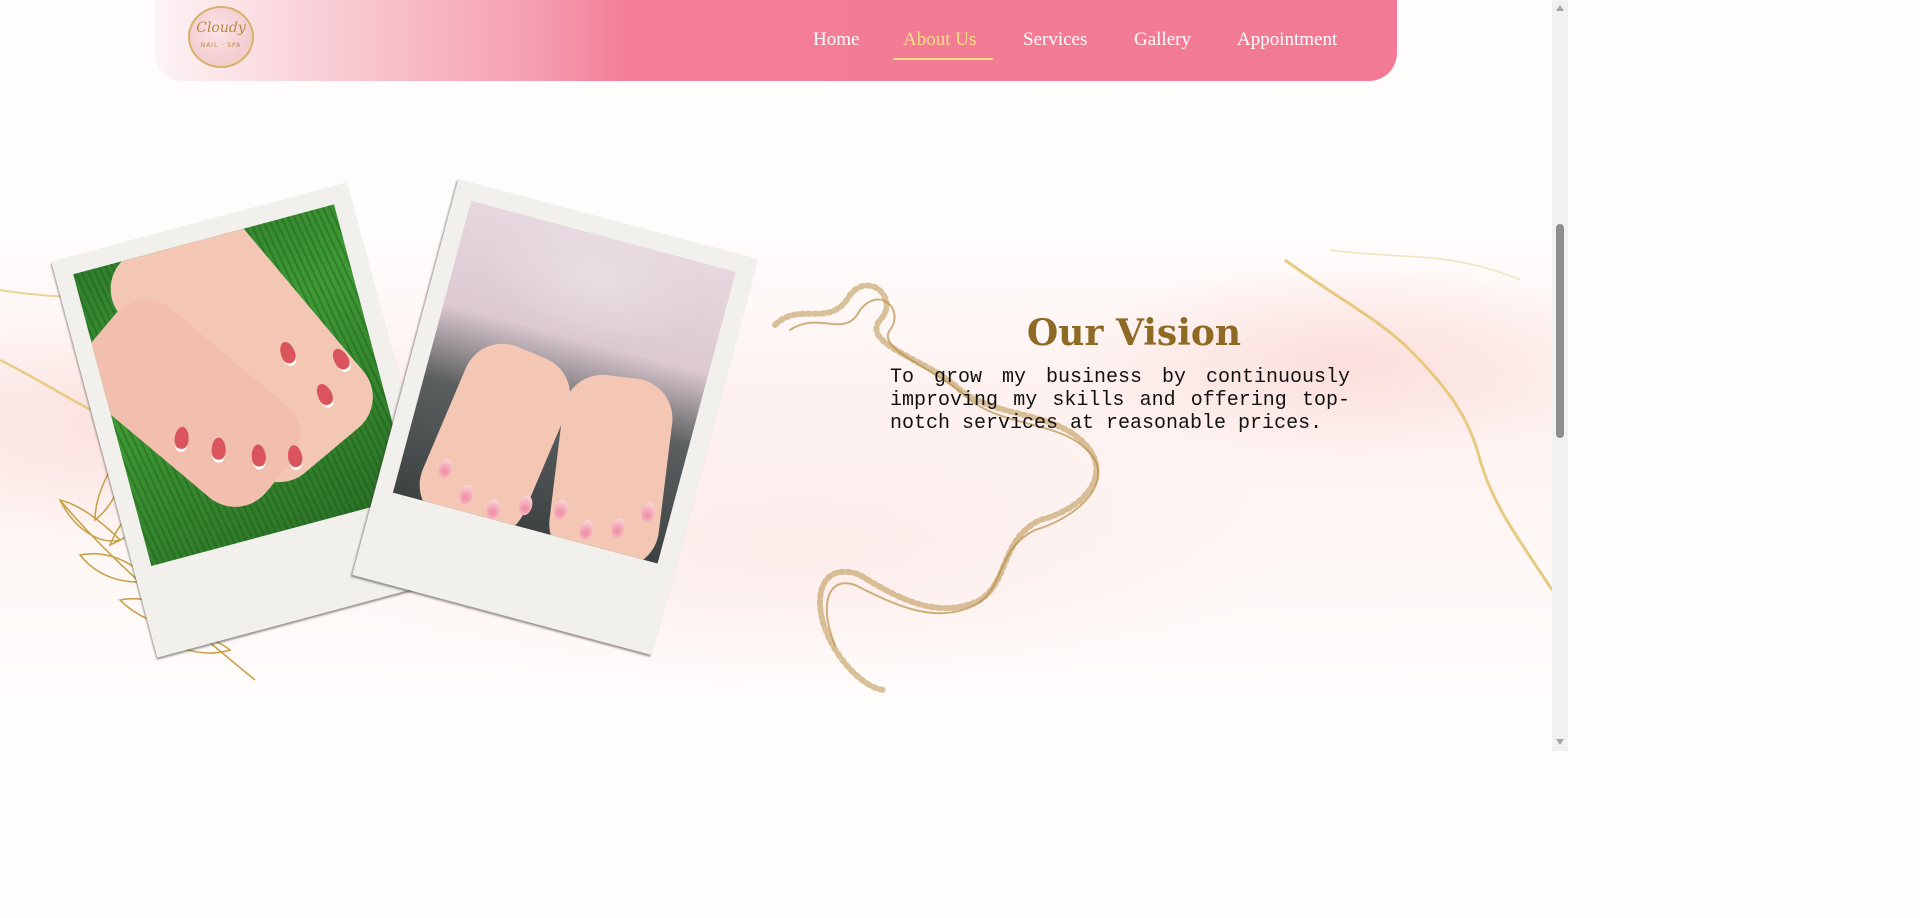 The image size is (1920, 918). I want to click on vision-heading: Our Vision, so click(1134, 333).